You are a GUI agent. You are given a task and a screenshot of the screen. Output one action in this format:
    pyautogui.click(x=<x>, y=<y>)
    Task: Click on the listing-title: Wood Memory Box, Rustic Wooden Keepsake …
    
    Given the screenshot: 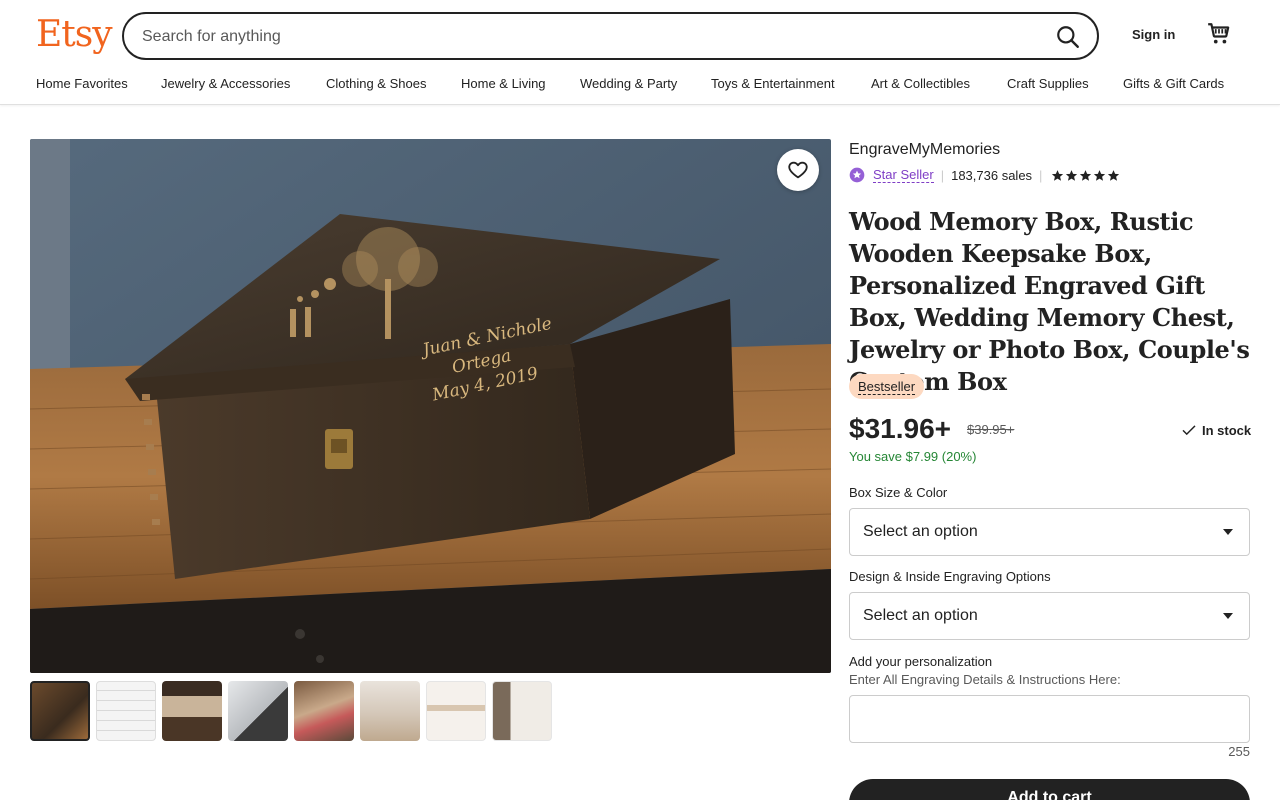 What is the action you would take?
    pyautogui.click(x=1049, y=301)
    